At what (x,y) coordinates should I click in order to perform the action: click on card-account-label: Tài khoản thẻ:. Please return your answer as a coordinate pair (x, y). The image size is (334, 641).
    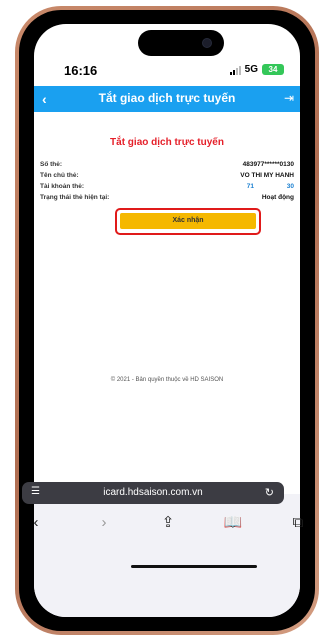
    Looking at the image, I should click on (62, 186).